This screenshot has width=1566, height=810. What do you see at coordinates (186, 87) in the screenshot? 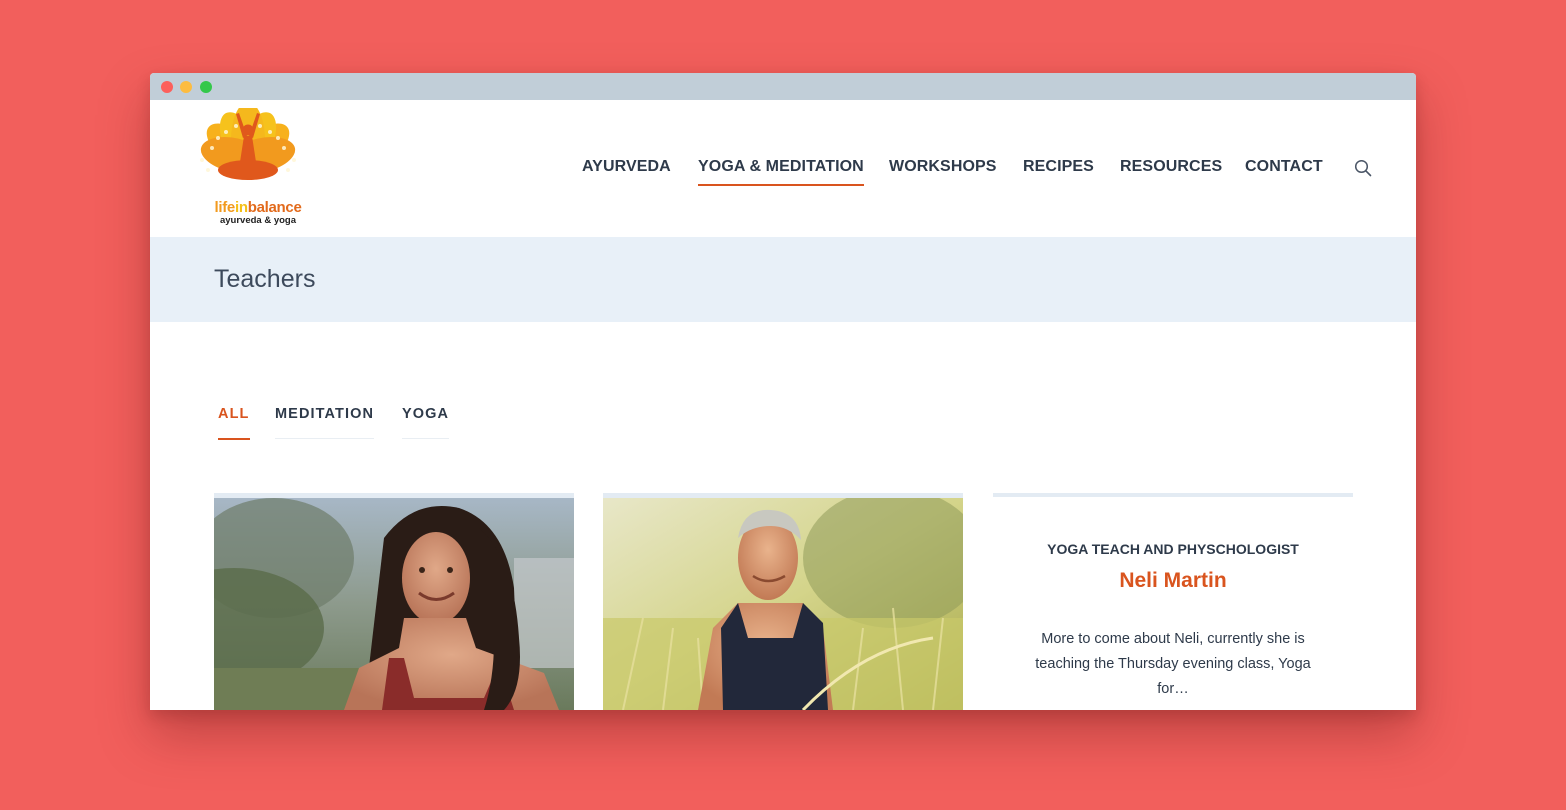
I see `minimize-window-button` at bounding box center [186, 87].